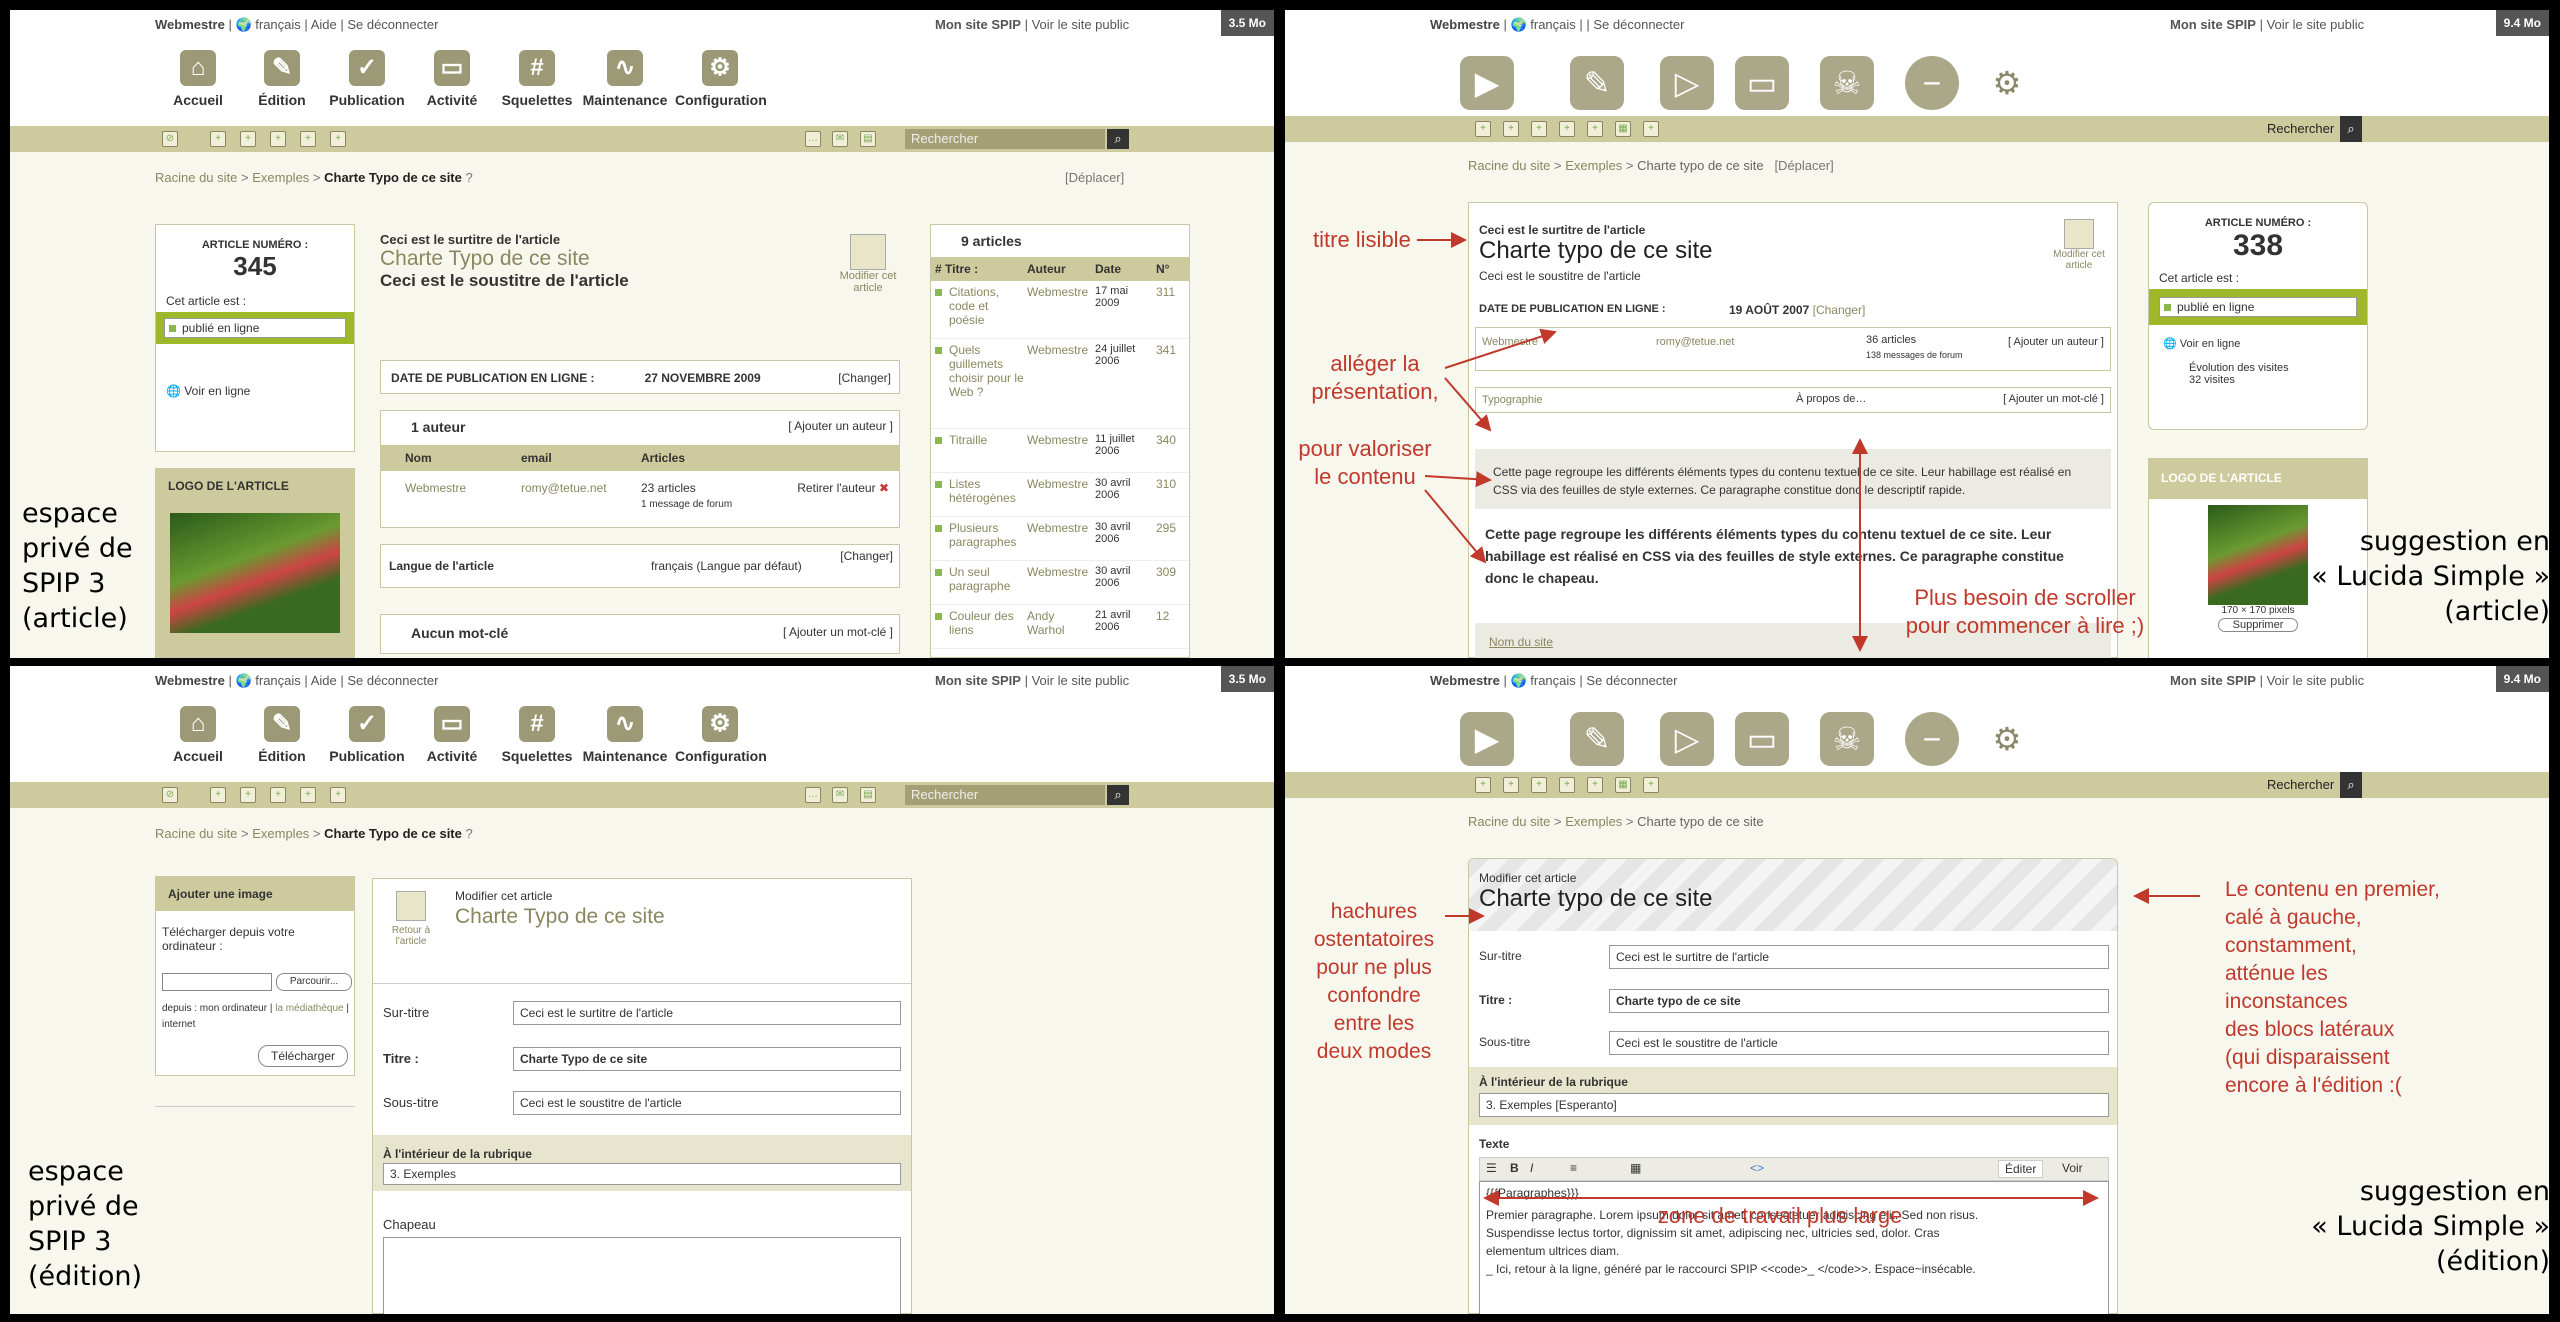 The image size is (2560, 1322). What do you see at coordinates (988, 371) in the screenshot?
I see `list-title: Quels guillemets choisir pour le Web ?` at bounding box center [988, 371].